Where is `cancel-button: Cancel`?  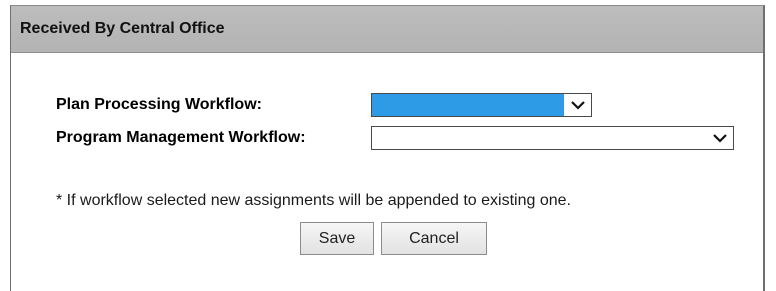 cancel-button: Cancel is located at coordinates (434, 238).